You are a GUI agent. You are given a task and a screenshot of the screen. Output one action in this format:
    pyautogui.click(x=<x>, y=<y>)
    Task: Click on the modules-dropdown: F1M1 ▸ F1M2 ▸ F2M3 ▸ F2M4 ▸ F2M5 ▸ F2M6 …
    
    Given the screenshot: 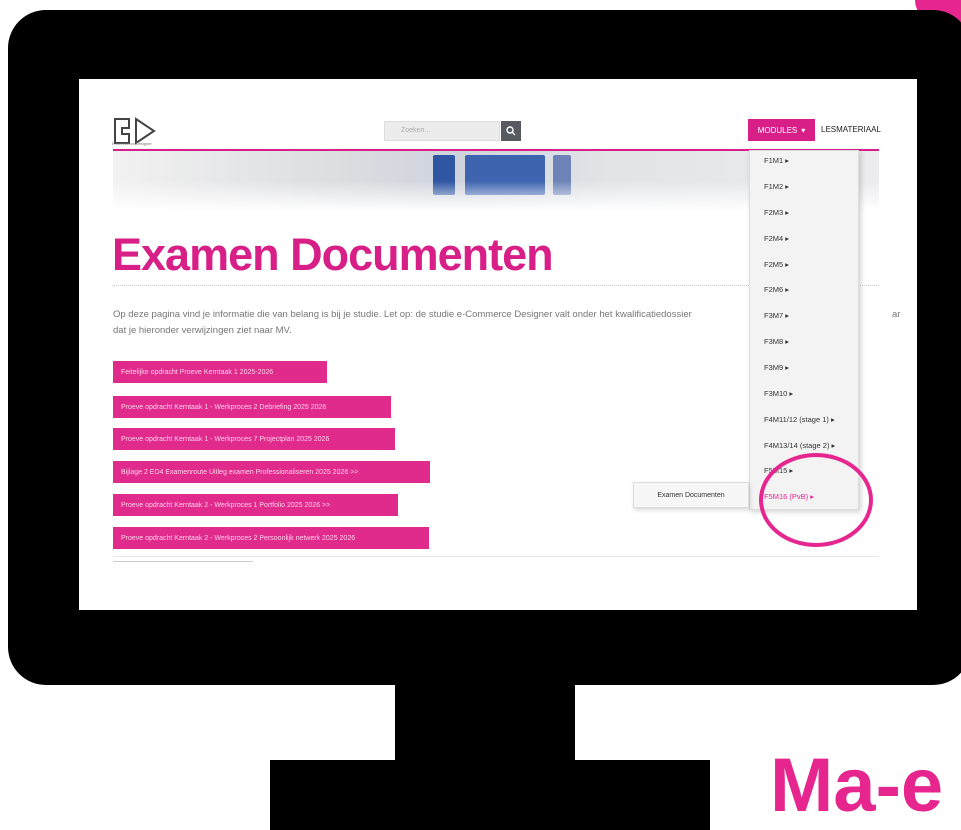 What is the action you would take?
    pyautogui.click(x=804, y=330)
    